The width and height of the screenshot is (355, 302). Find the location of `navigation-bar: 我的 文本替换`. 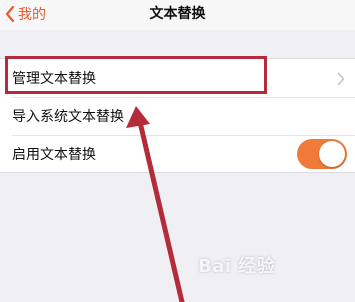

navigation-bar: 我的 文本替换 is located at coordinates (177, 15).